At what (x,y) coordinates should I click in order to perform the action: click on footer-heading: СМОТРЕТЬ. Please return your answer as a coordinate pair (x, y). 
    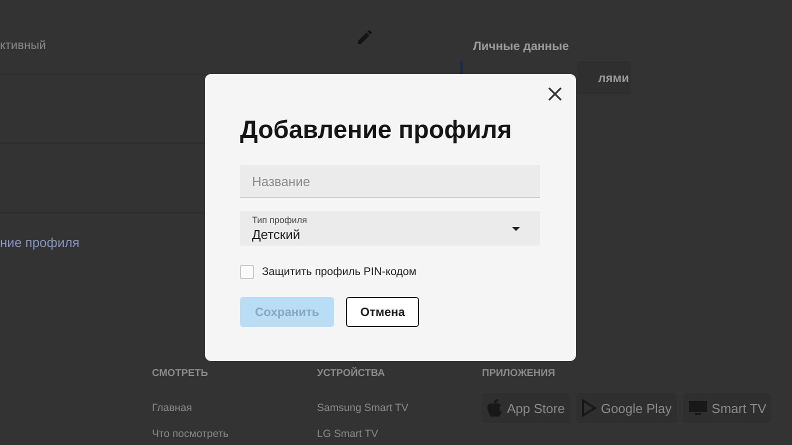
    Looking at the image, I should click on (180, 374).